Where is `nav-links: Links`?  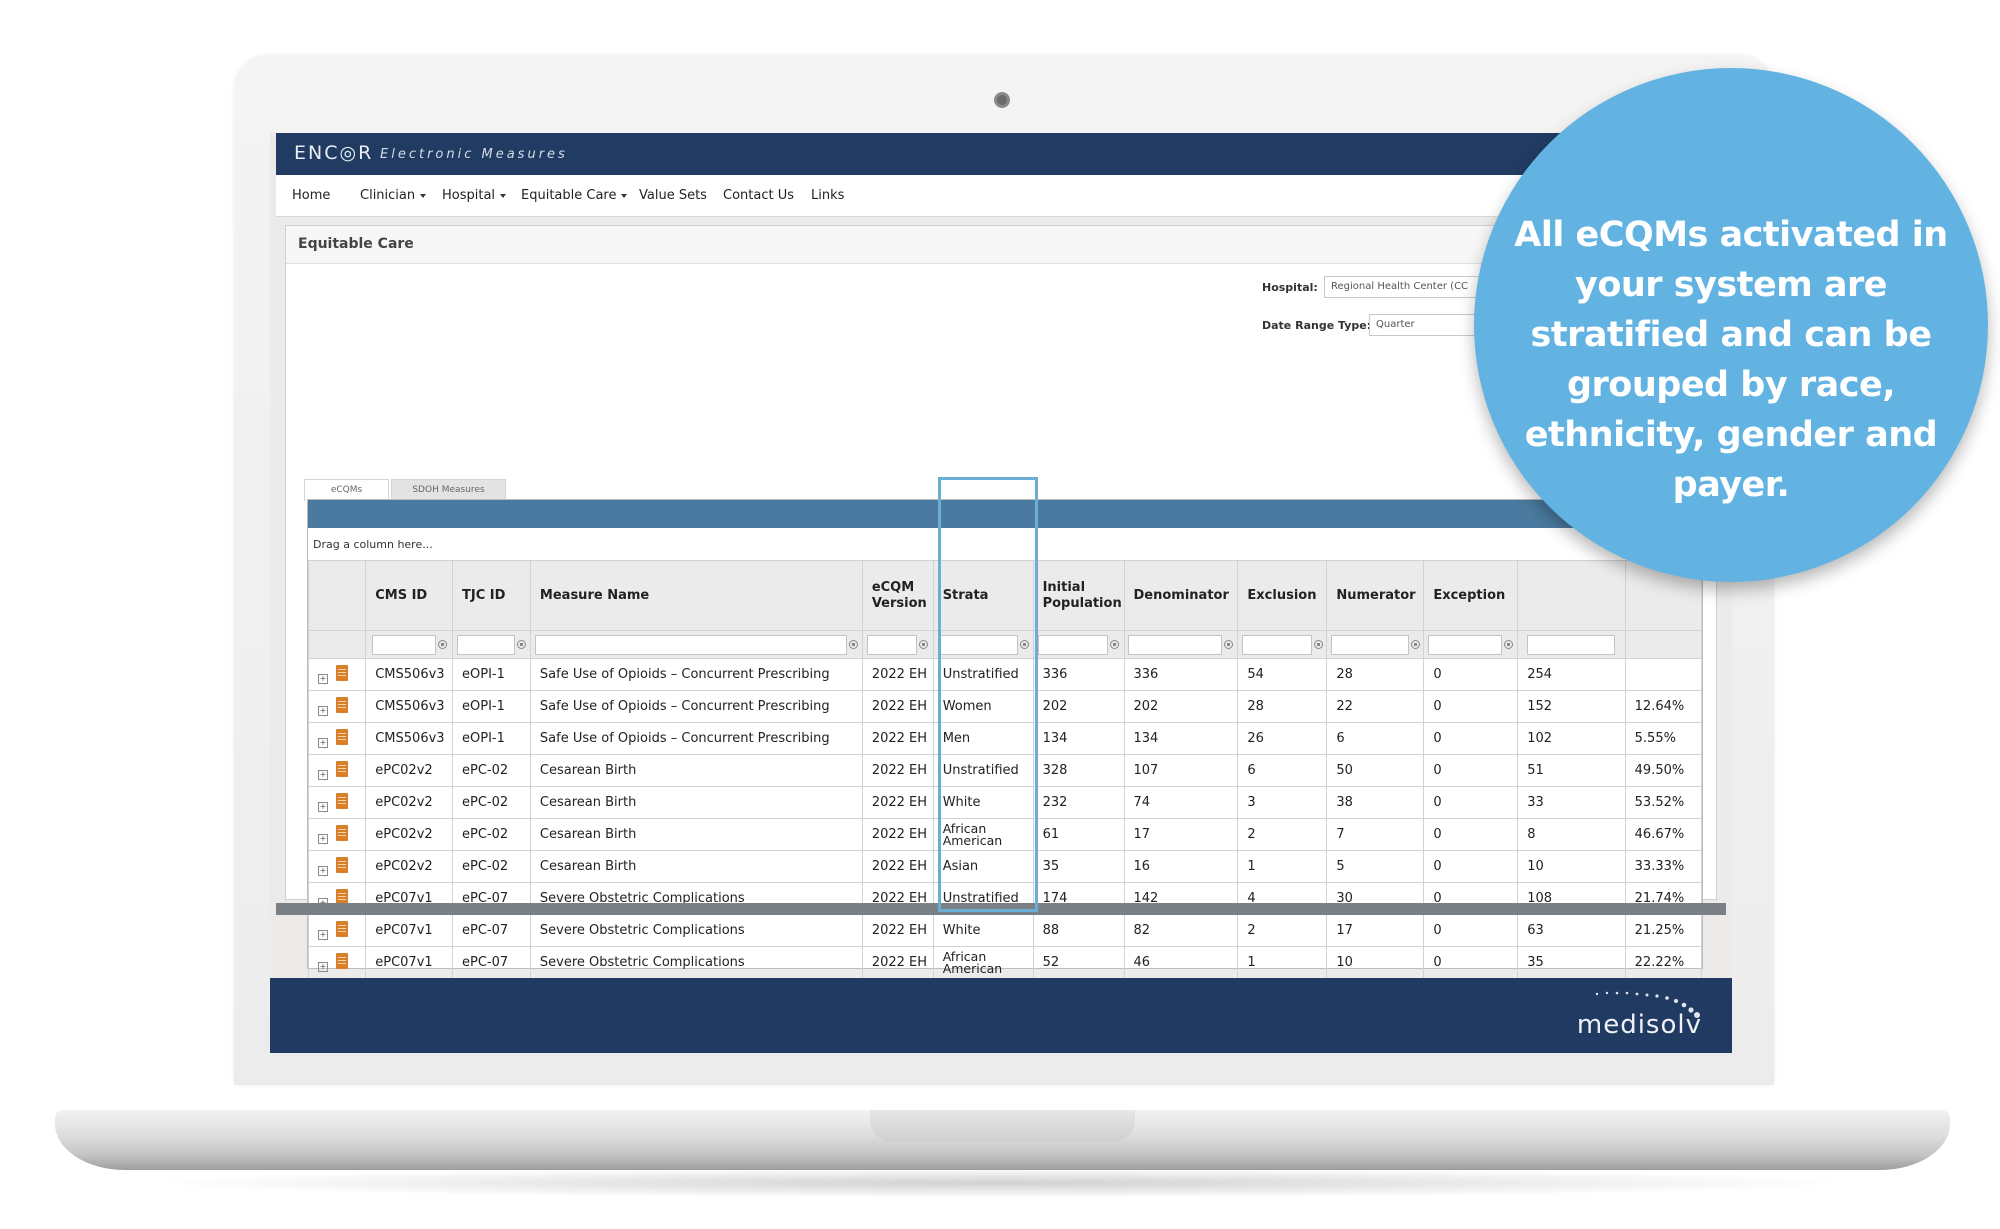
nav-links: Links is located at coordinates (827, 195).